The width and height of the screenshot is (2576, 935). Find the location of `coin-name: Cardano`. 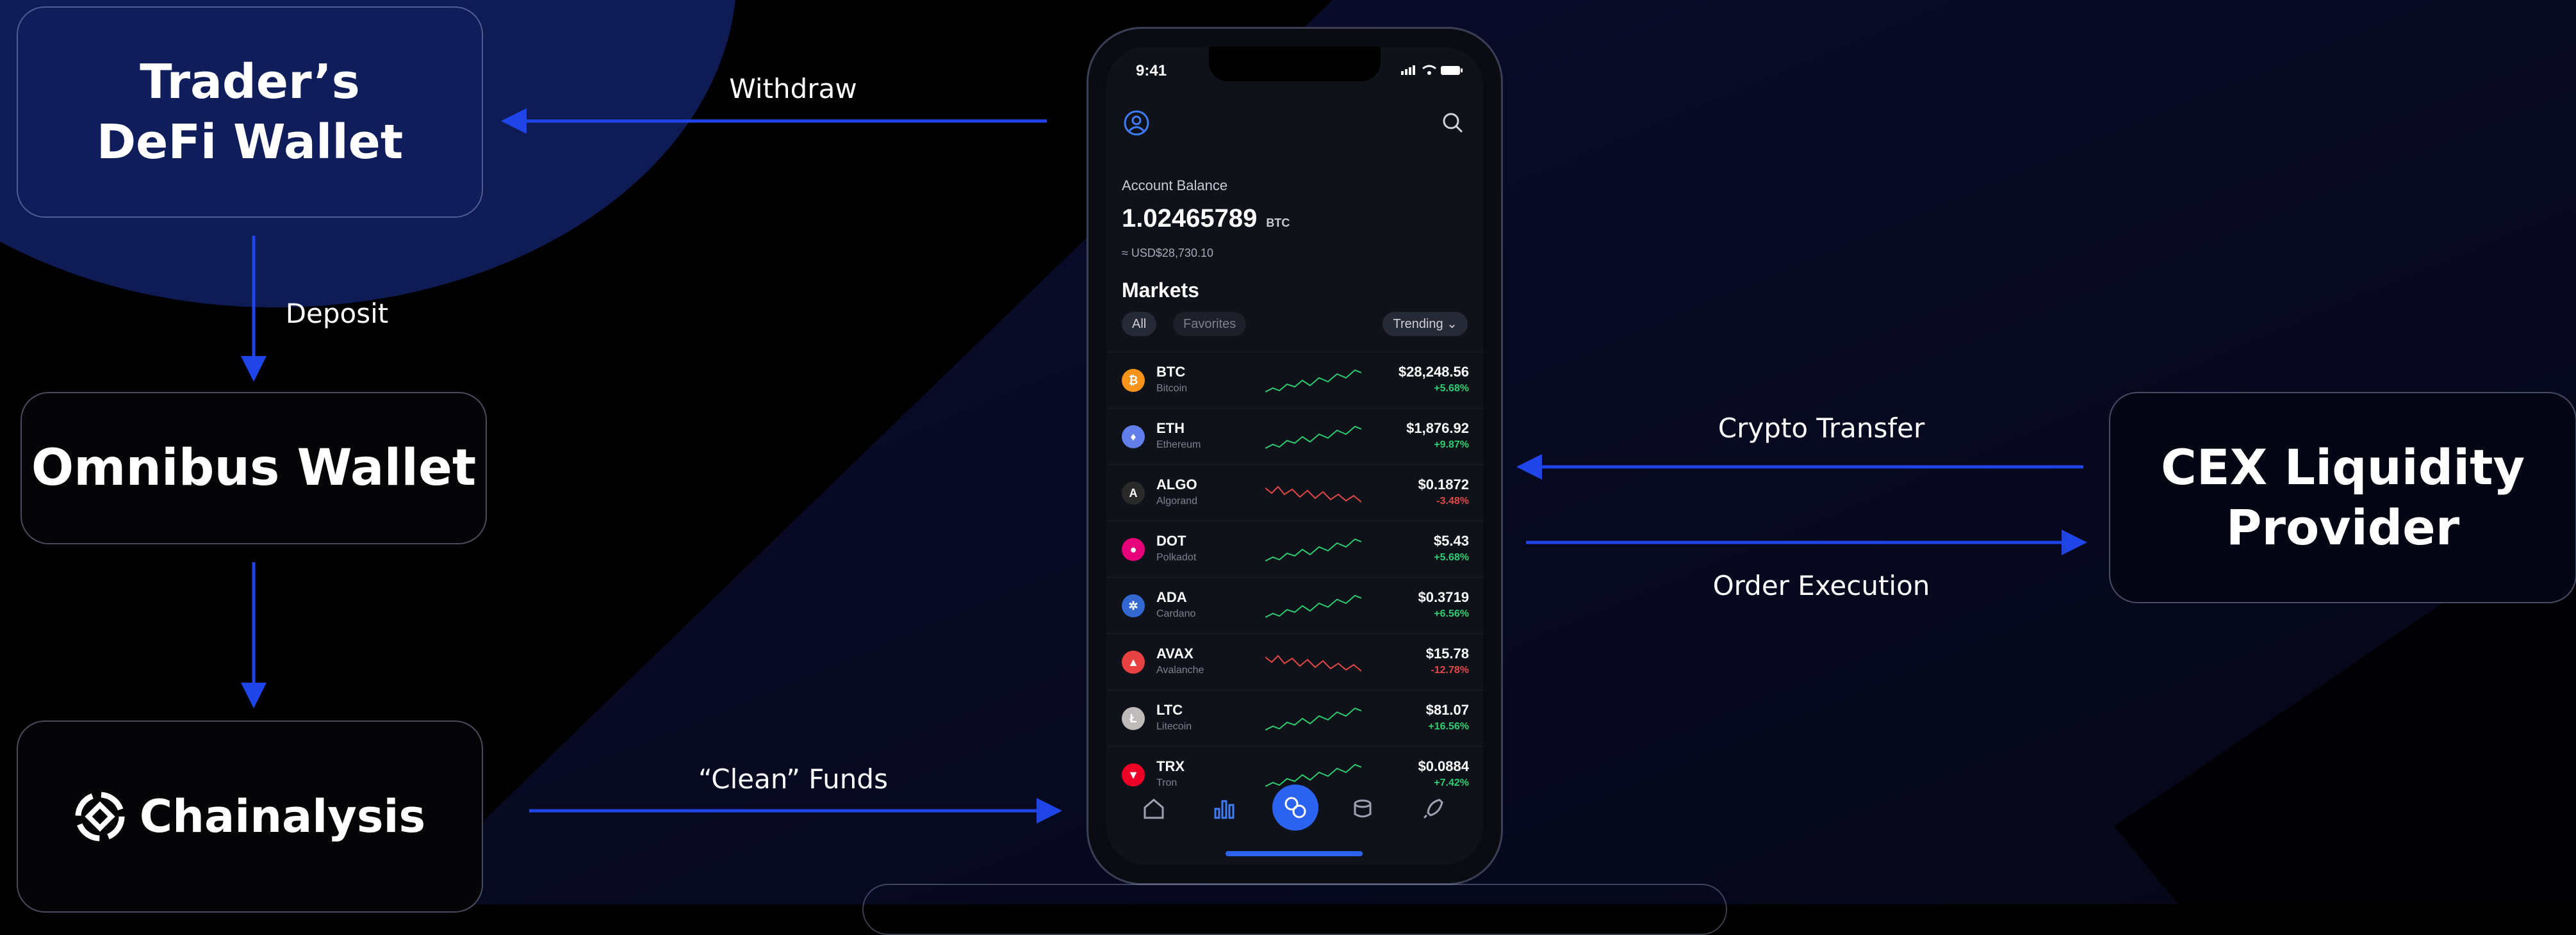

coin-name: Cardano is located at coordinates (1176, 613).